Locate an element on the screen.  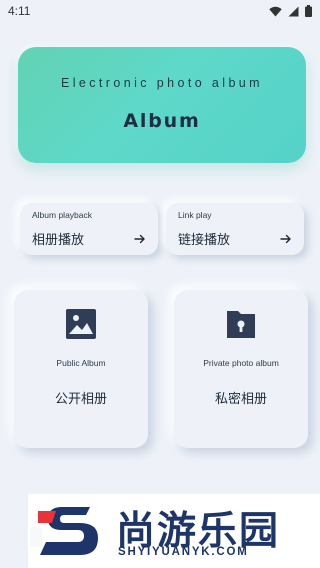
link-play-label-en: Link play is located at coordinates (195, 215).